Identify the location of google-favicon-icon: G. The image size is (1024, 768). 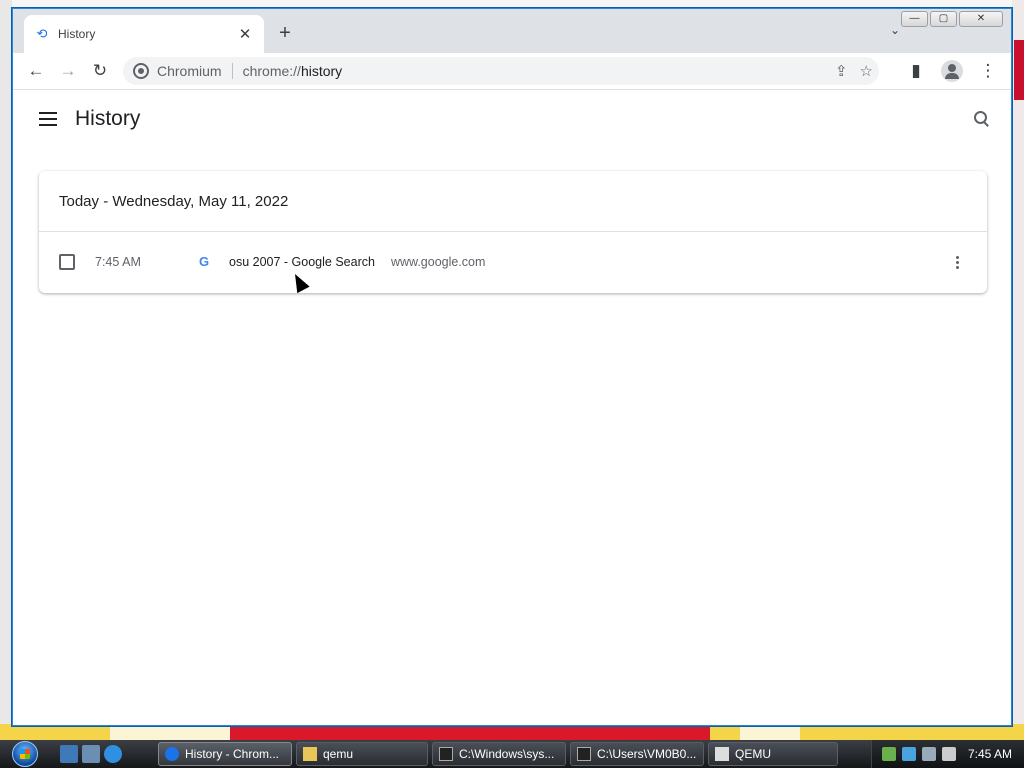
(204, 261).